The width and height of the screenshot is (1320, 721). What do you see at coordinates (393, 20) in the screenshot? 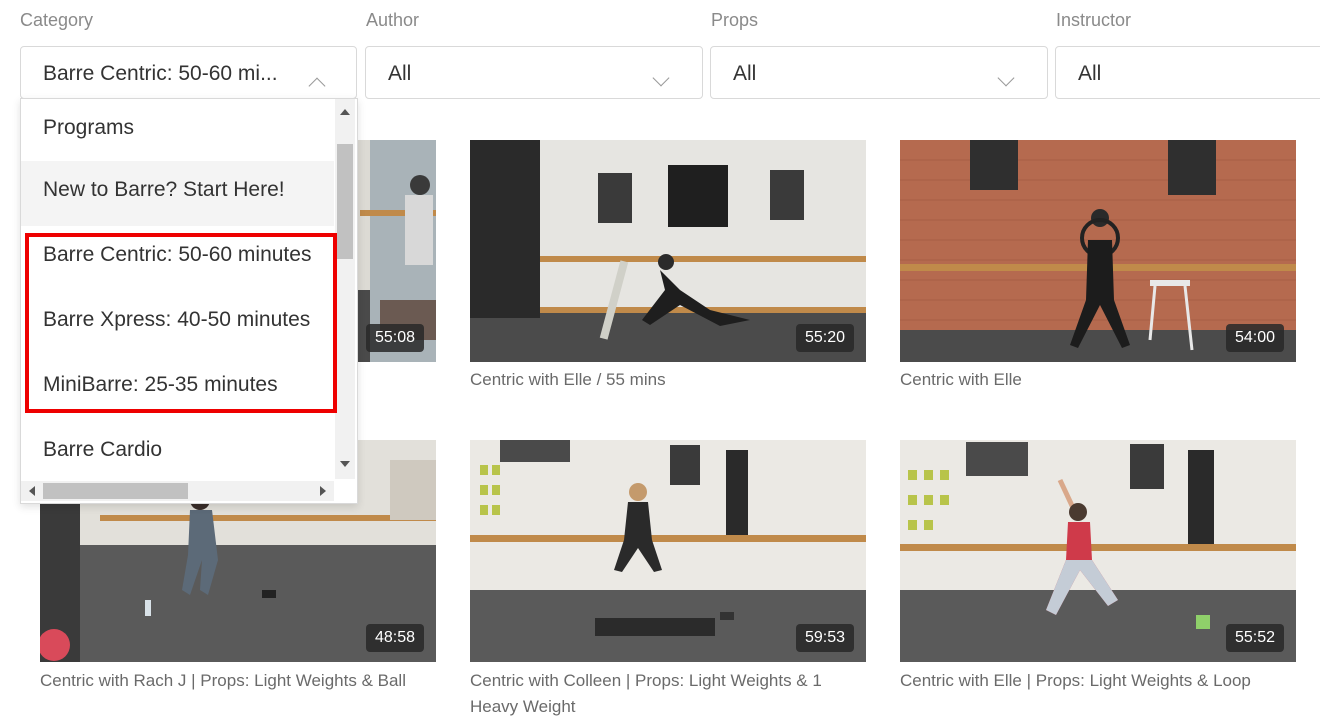
I see `author-label: Author` at bounding box center [393, 20].